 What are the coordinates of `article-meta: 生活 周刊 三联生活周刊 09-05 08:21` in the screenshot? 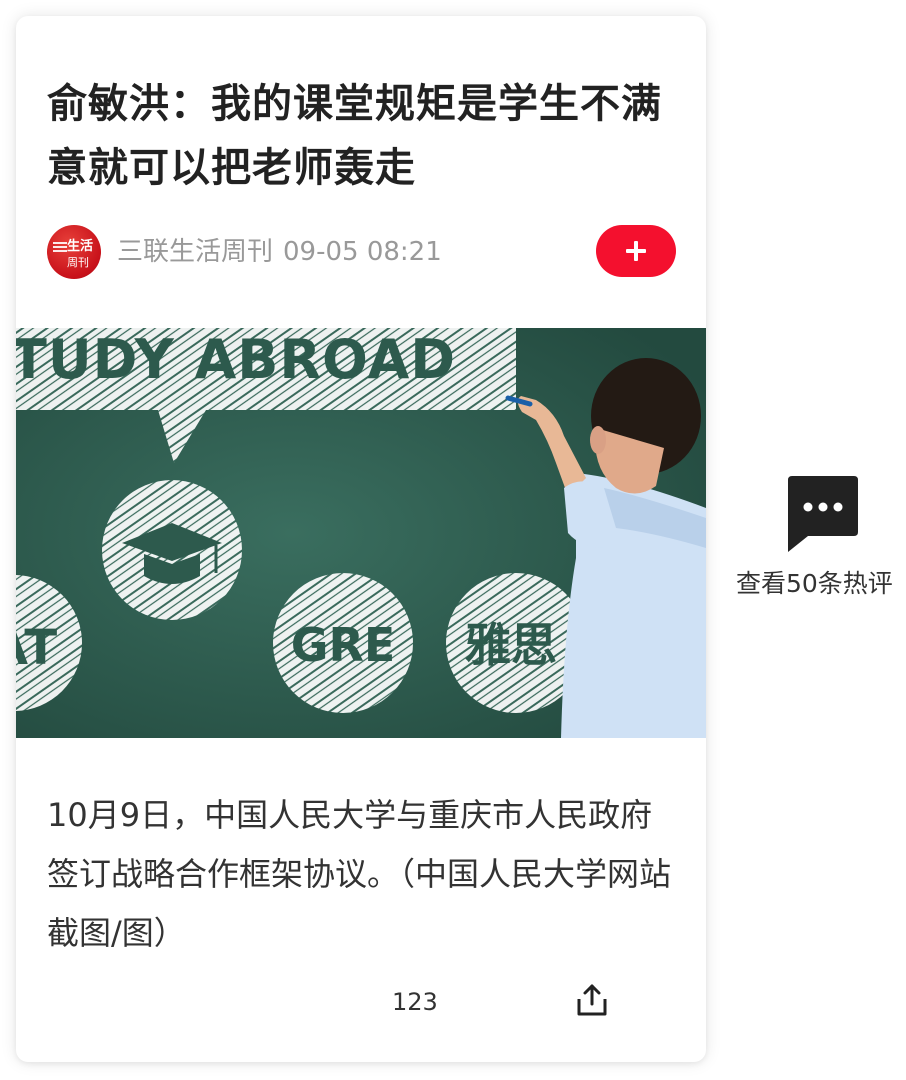 It's located at (362, 252).